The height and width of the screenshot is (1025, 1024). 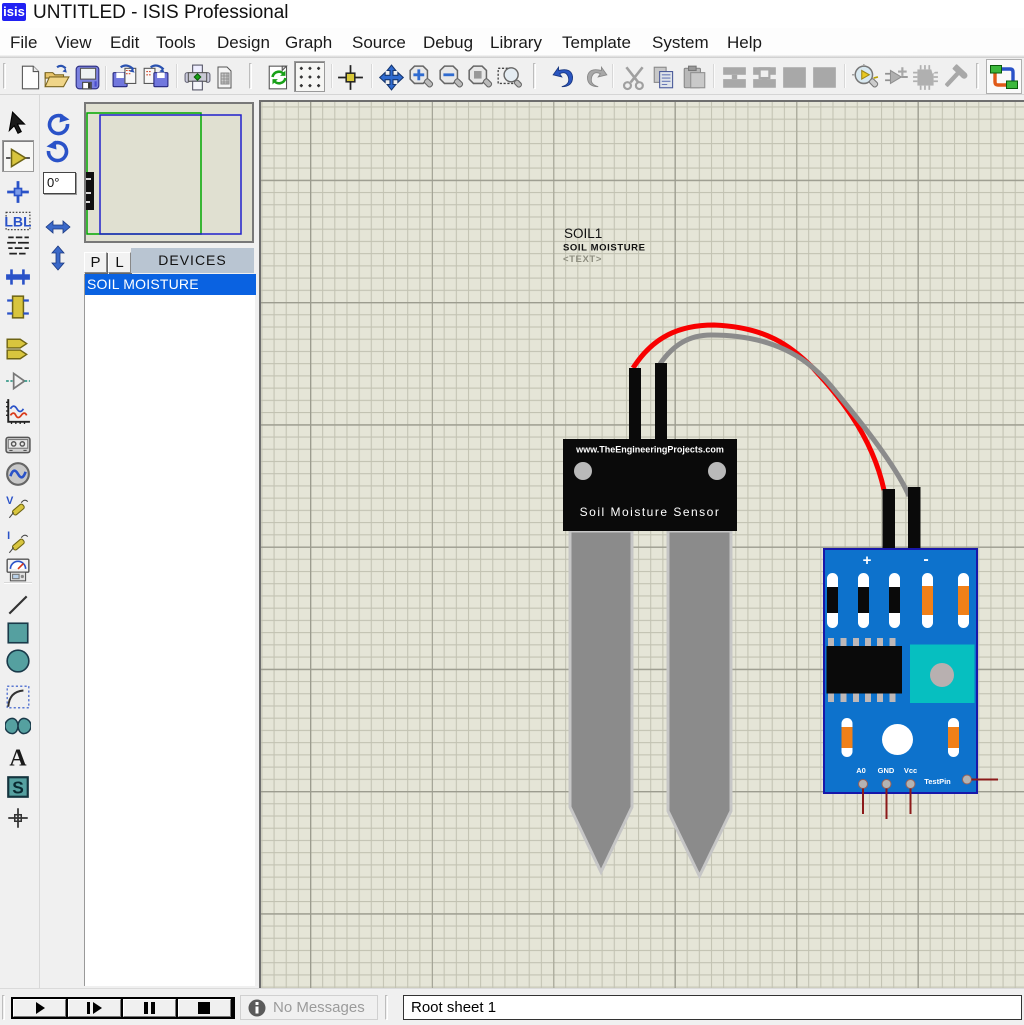 What do you see at coordinates (18, 758) in the screenshot?
I see `svg-text: A` at bounding box center [18, 758].